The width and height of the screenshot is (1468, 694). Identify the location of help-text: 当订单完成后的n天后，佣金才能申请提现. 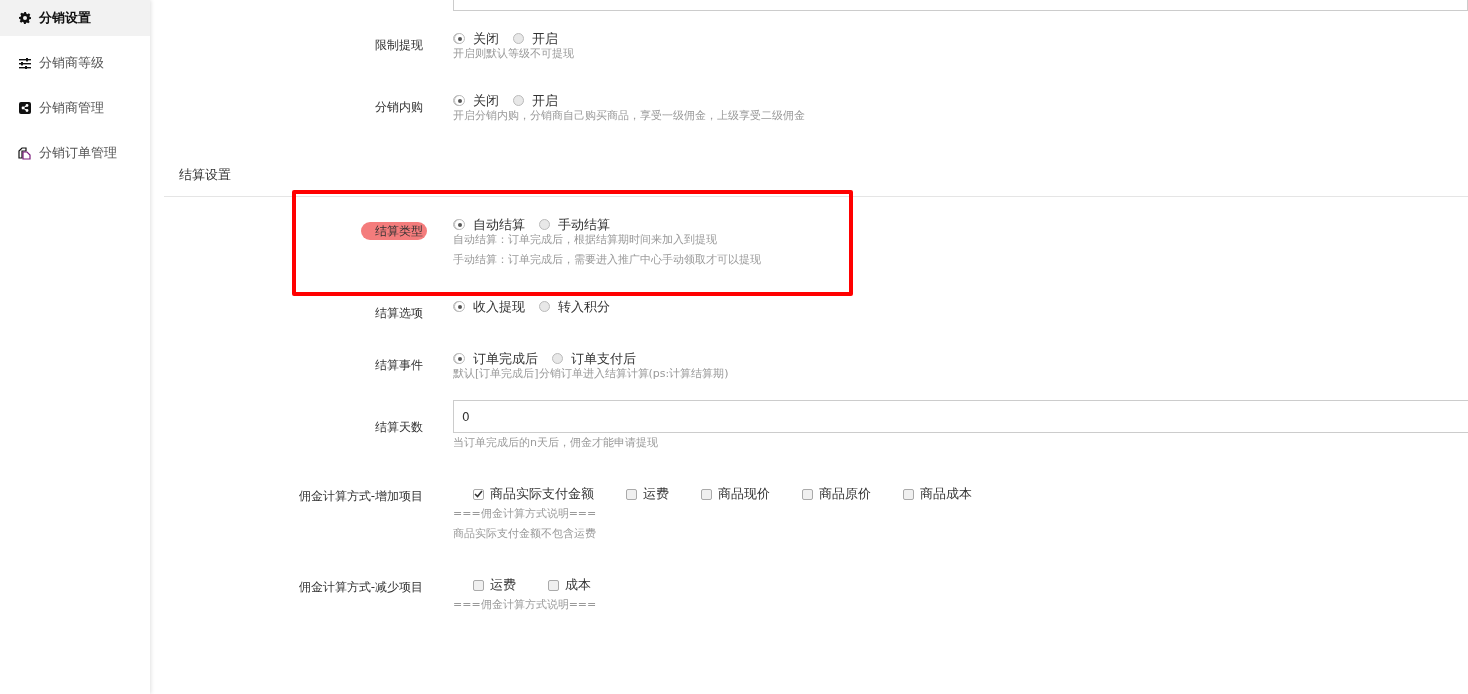
(556, 443).